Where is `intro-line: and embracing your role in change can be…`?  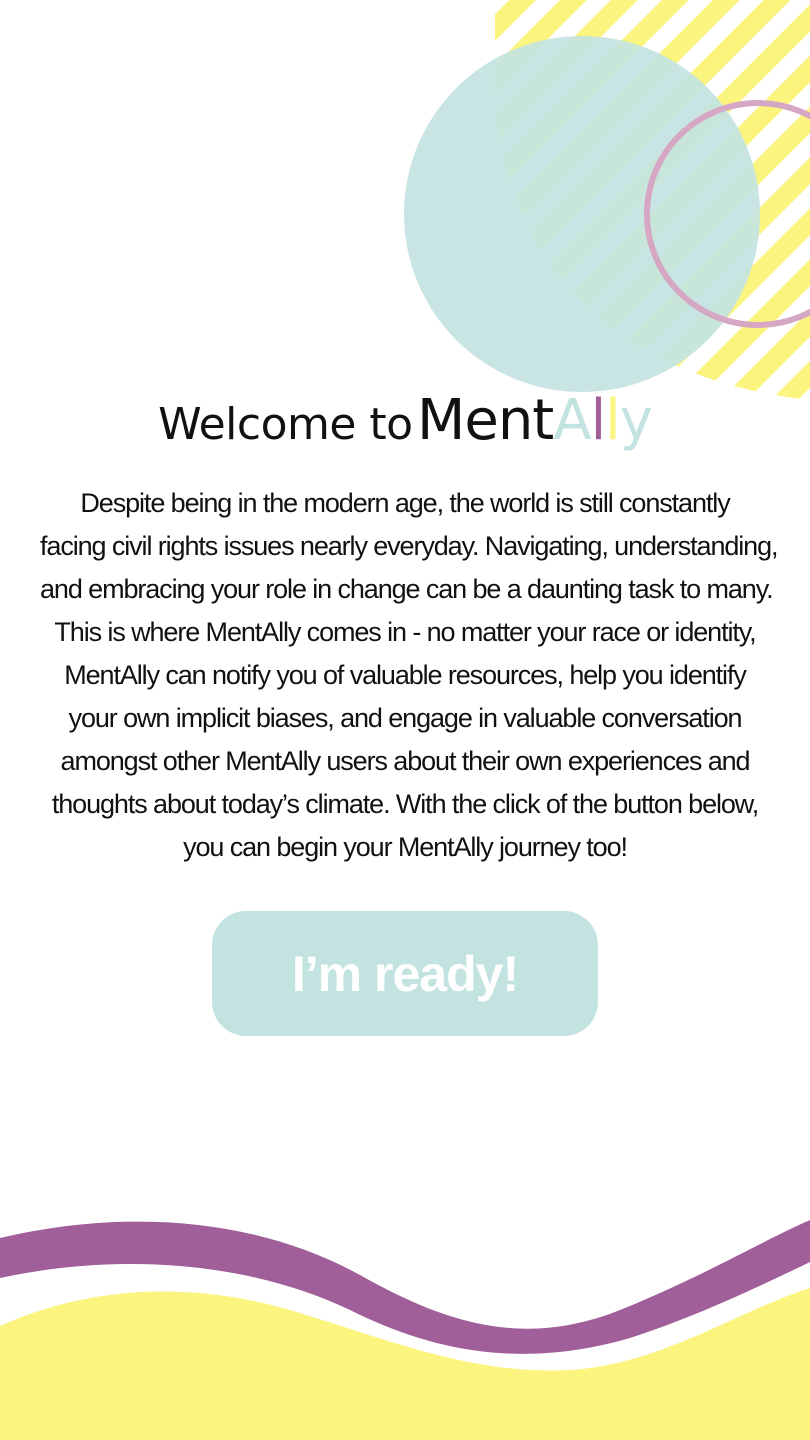
intro-line: and embracing your role in change can be… is located at coordinates (407, 589).